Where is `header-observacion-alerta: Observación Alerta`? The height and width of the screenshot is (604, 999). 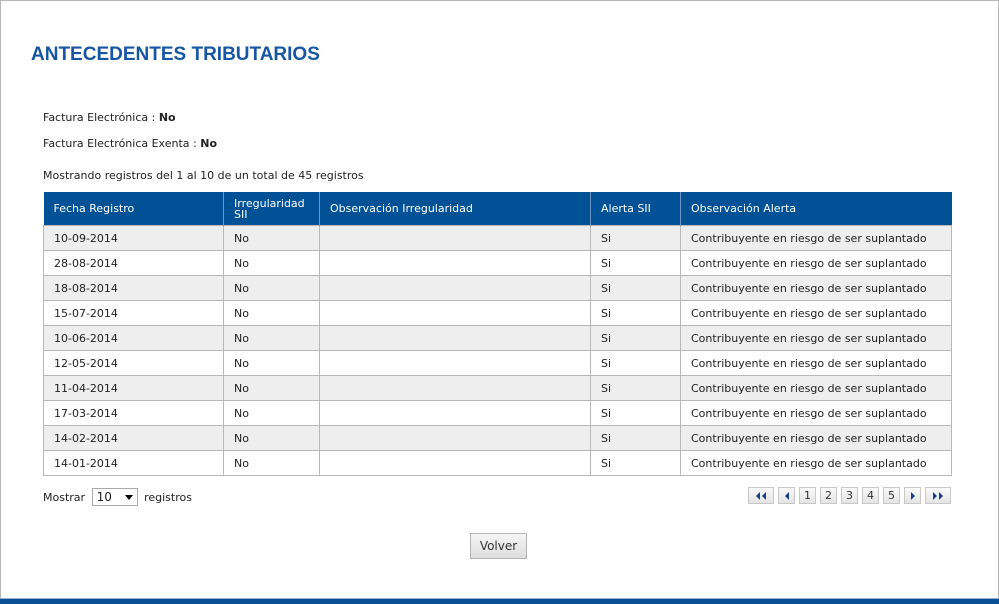
header-observacion-alerta: Observación Alerta is located at coordinates (816, 209).